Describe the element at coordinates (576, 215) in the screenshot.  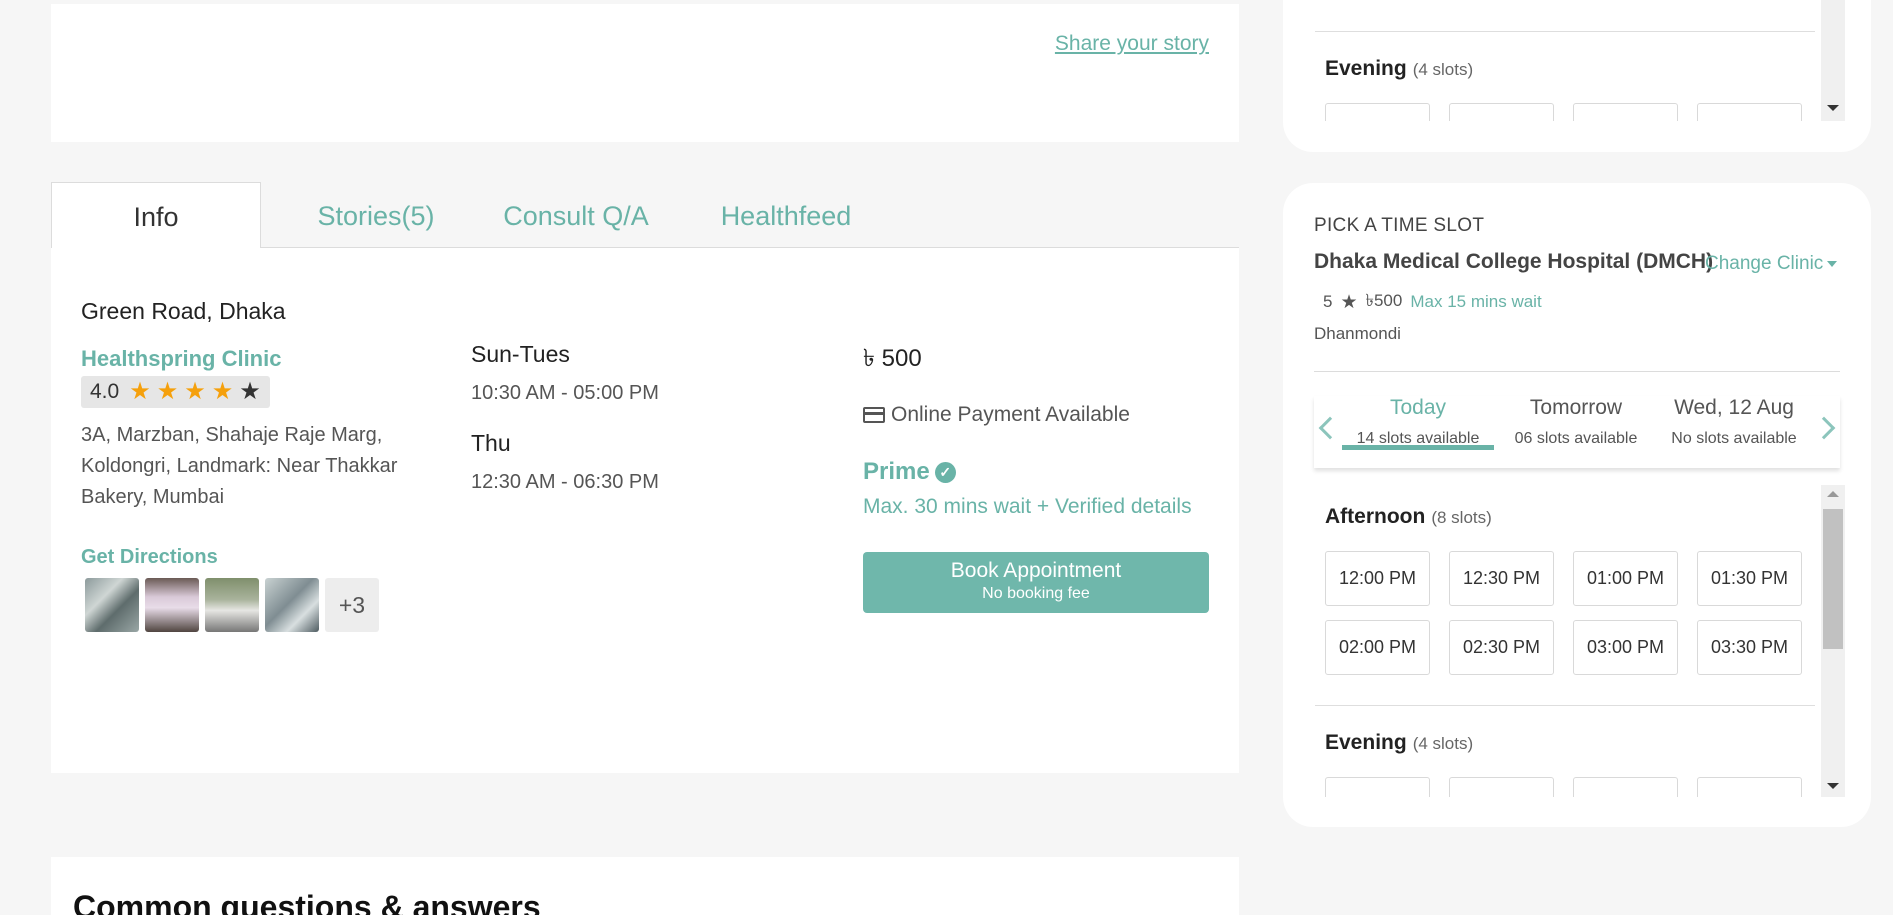
I see `tab-consult-qa: Consult Q/A` at that location.